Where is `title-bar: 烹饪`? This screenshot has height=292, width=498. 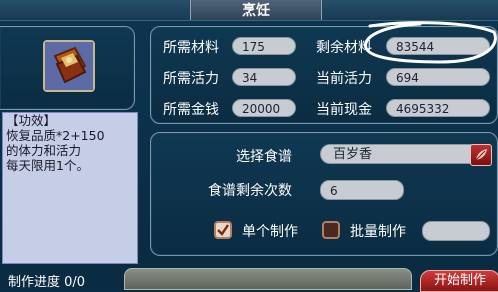
title-bar: 烹饪 is located at coordinates (249, 10).